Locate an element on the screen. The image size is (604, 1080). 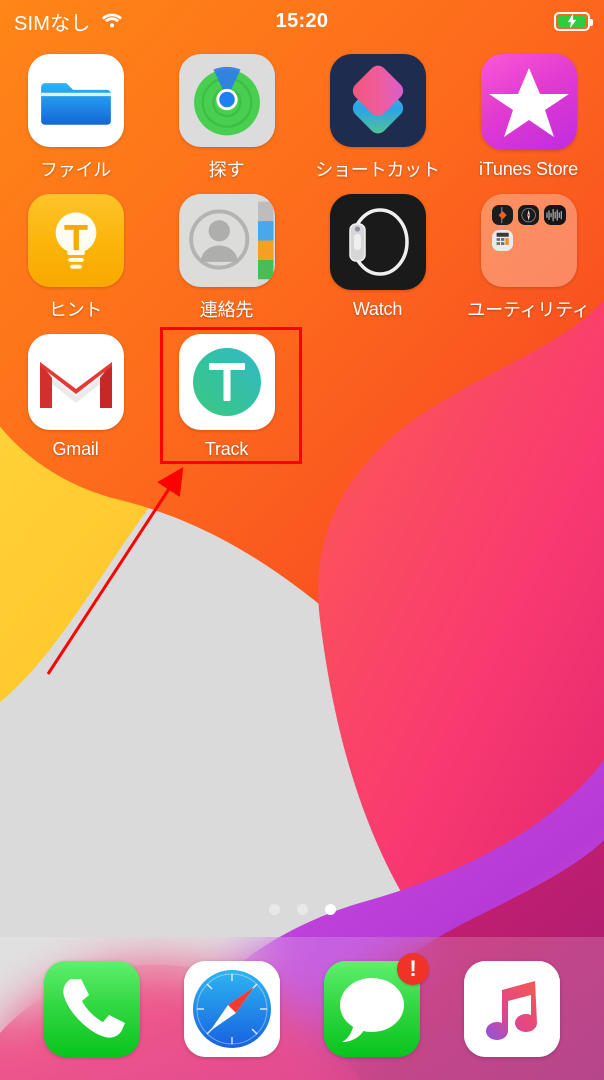
app-label-utilities: ユーティリティ is located at coordinates (528, 310).